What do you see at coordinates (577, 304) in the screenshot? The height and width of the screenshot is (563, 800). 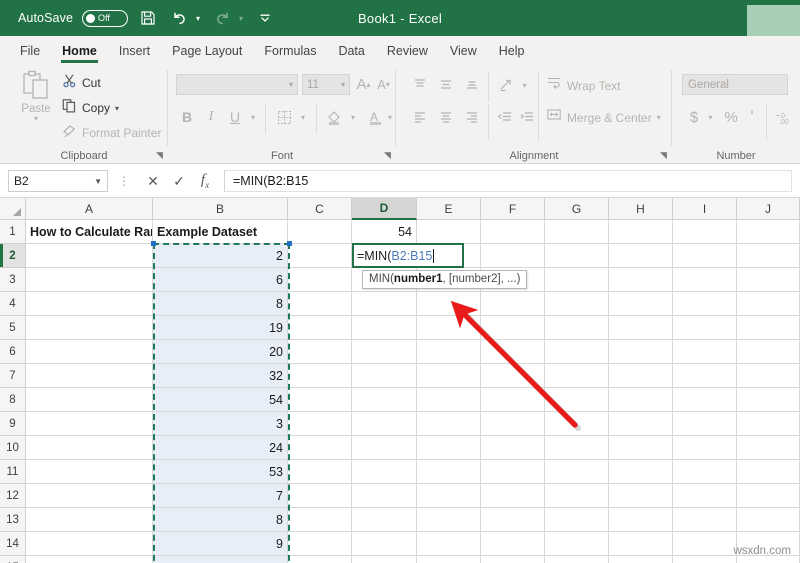 I see `cell-G4` at bounding box center [577, 304].